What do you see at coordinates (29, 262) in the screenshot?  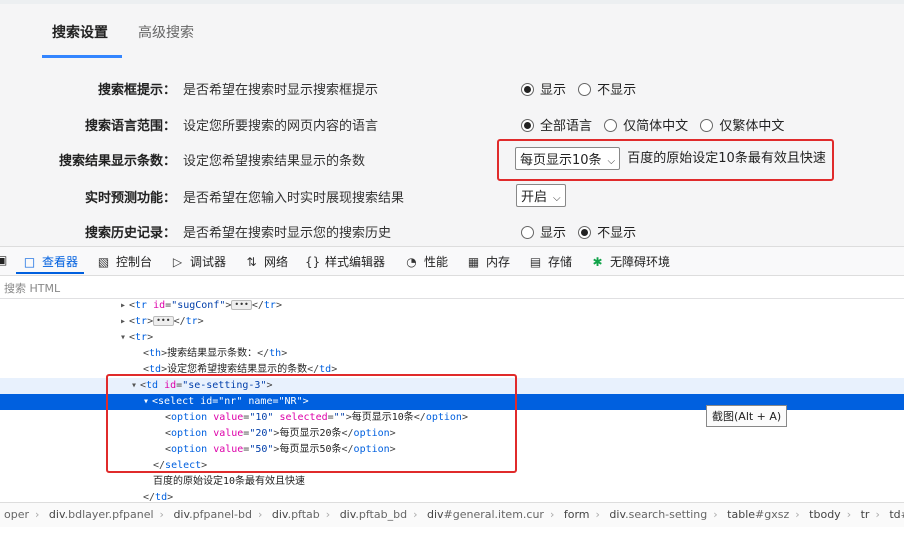 I see `inspector-icon: □` at bounding box center [29, 262].